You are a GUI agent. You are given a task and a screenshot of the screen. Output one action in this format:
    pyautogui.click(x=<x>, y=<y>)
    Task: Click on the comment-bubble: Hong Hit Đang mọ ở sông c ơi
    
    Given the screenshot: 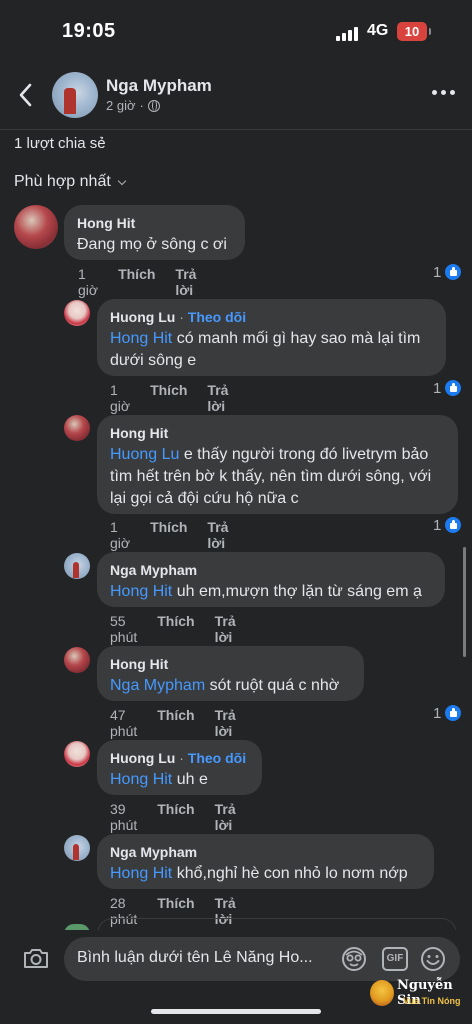 What is the action you would take?
    pyautogui.click(x=154, y=232)
    